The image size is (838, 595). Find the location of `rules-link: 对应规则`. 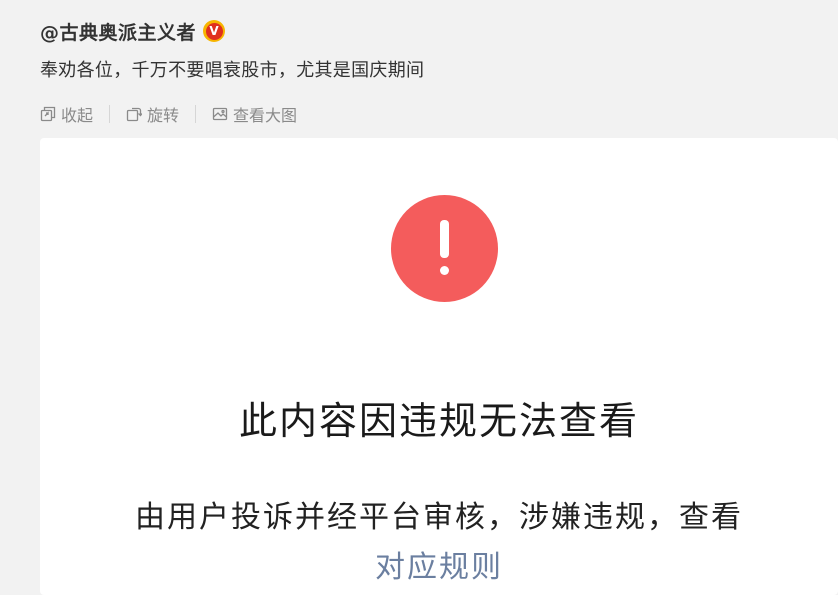

rules-link: 对应规则 is located at coordinates (439, 564).